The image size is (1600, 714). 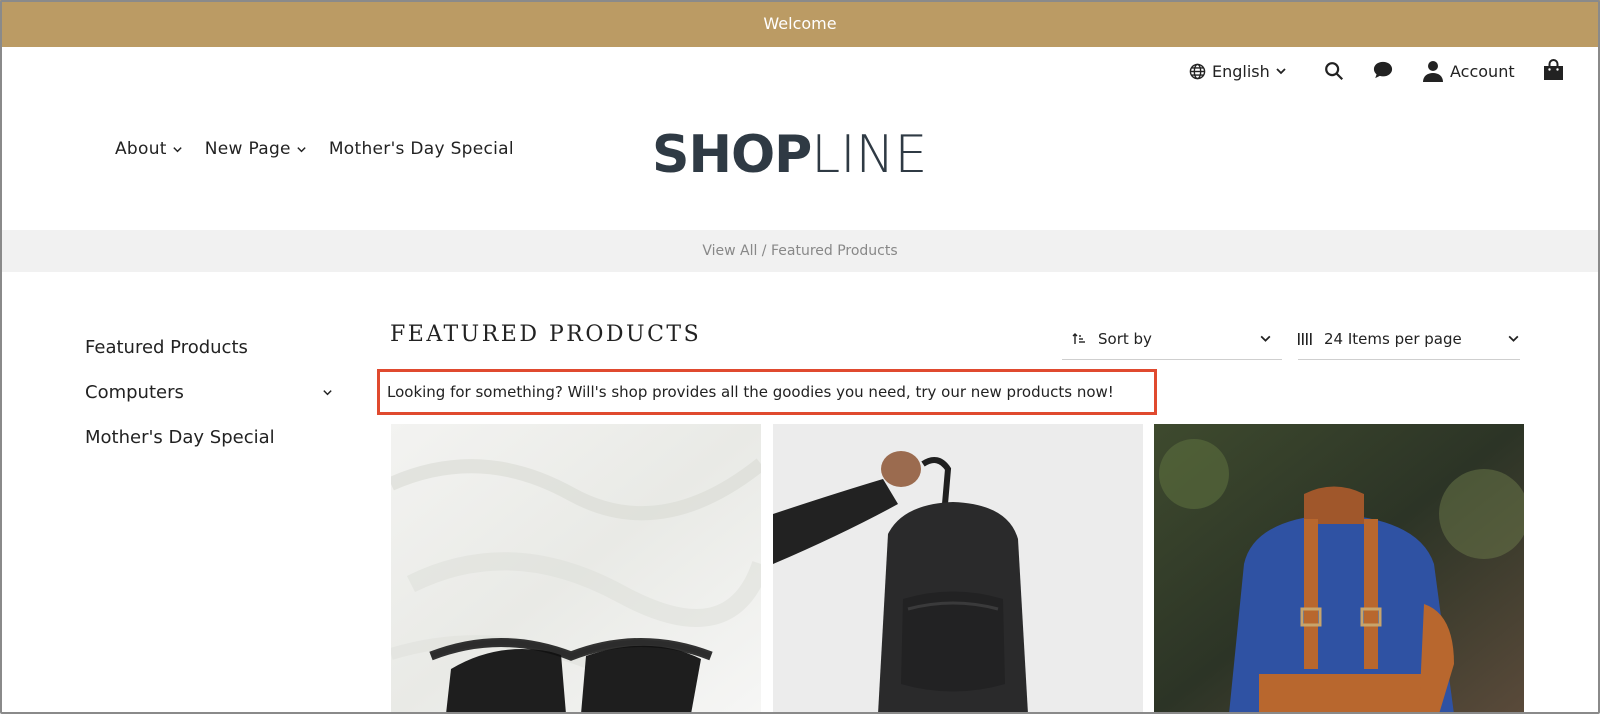 I want to click on nav-item-label: Mother's Day Special, so click(x=421, y=149).